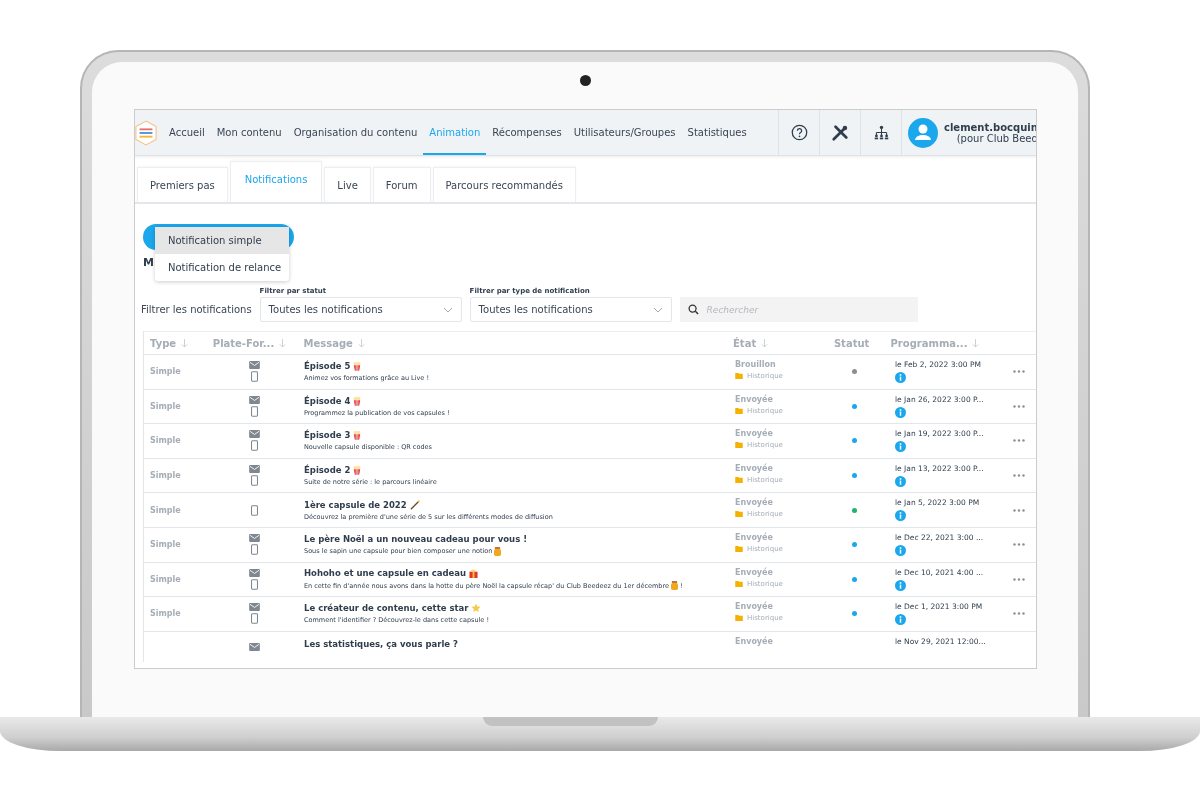  Describe the element at coordinates (840, 132) in the screenshot. I see `tools-icon` at that location.